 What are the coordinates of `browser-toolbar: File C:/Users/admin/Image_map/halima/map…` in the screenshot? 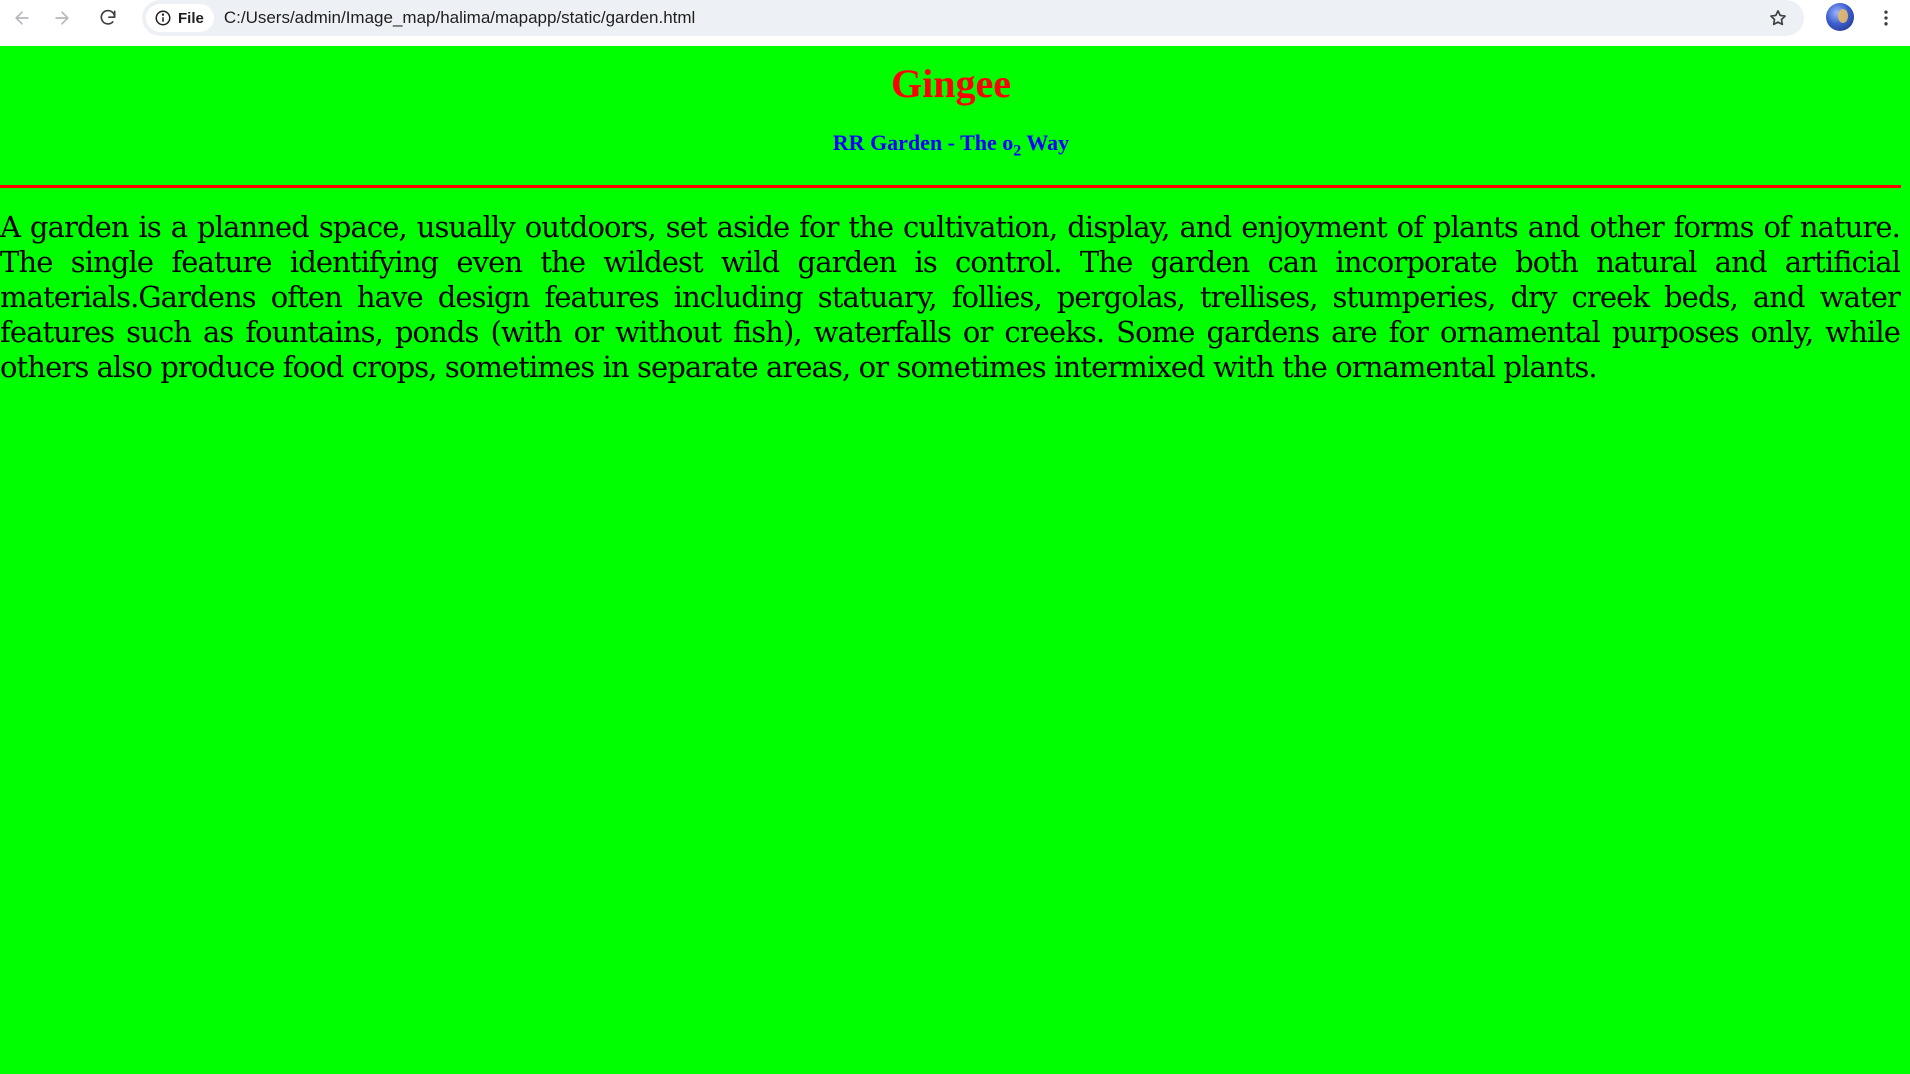 It's located at (955, 23).